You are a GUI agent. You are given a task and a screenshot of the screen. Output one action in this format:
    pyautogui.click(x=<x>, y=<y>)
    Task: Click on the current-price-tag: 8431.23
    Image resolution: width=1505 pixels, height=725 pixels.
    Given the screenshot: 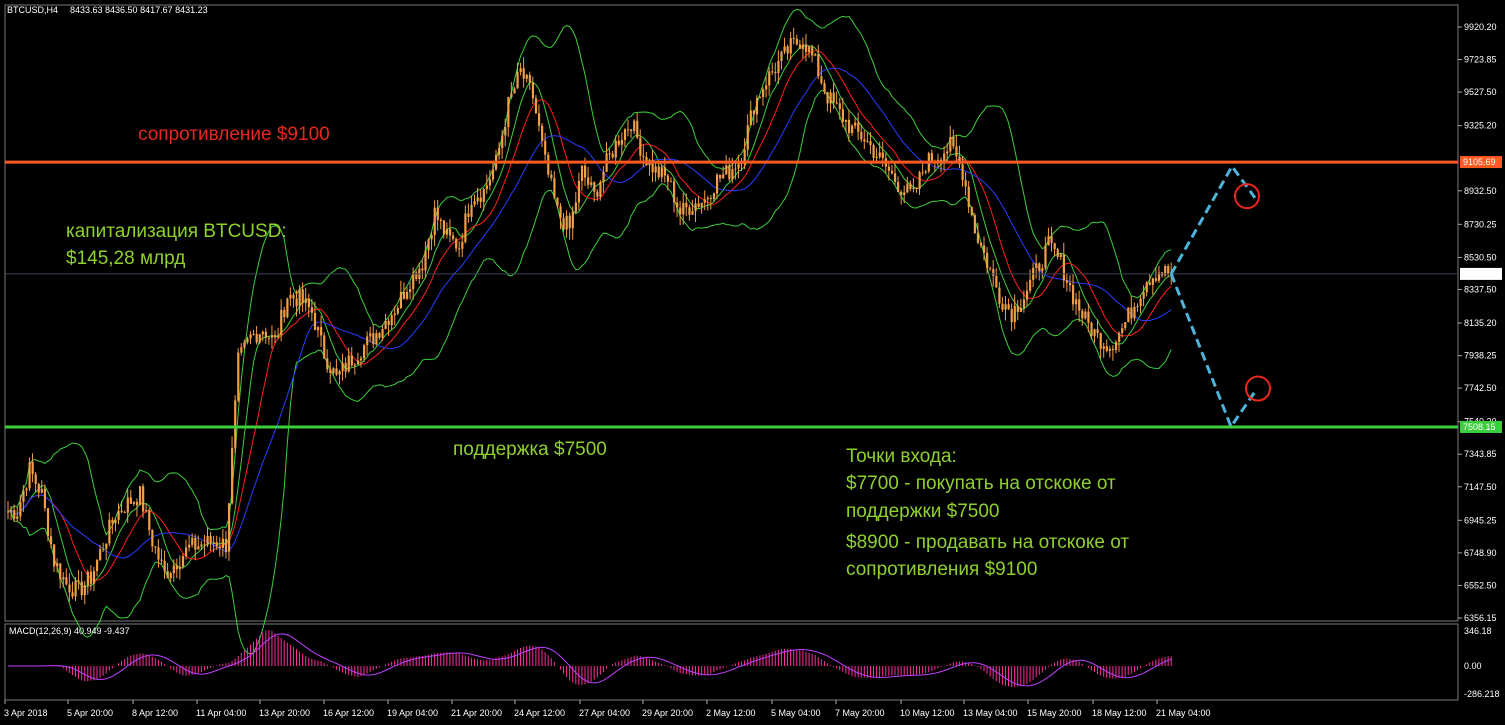 What is the action you would take?
    pyautogui.click(x=1479, y=274)
    